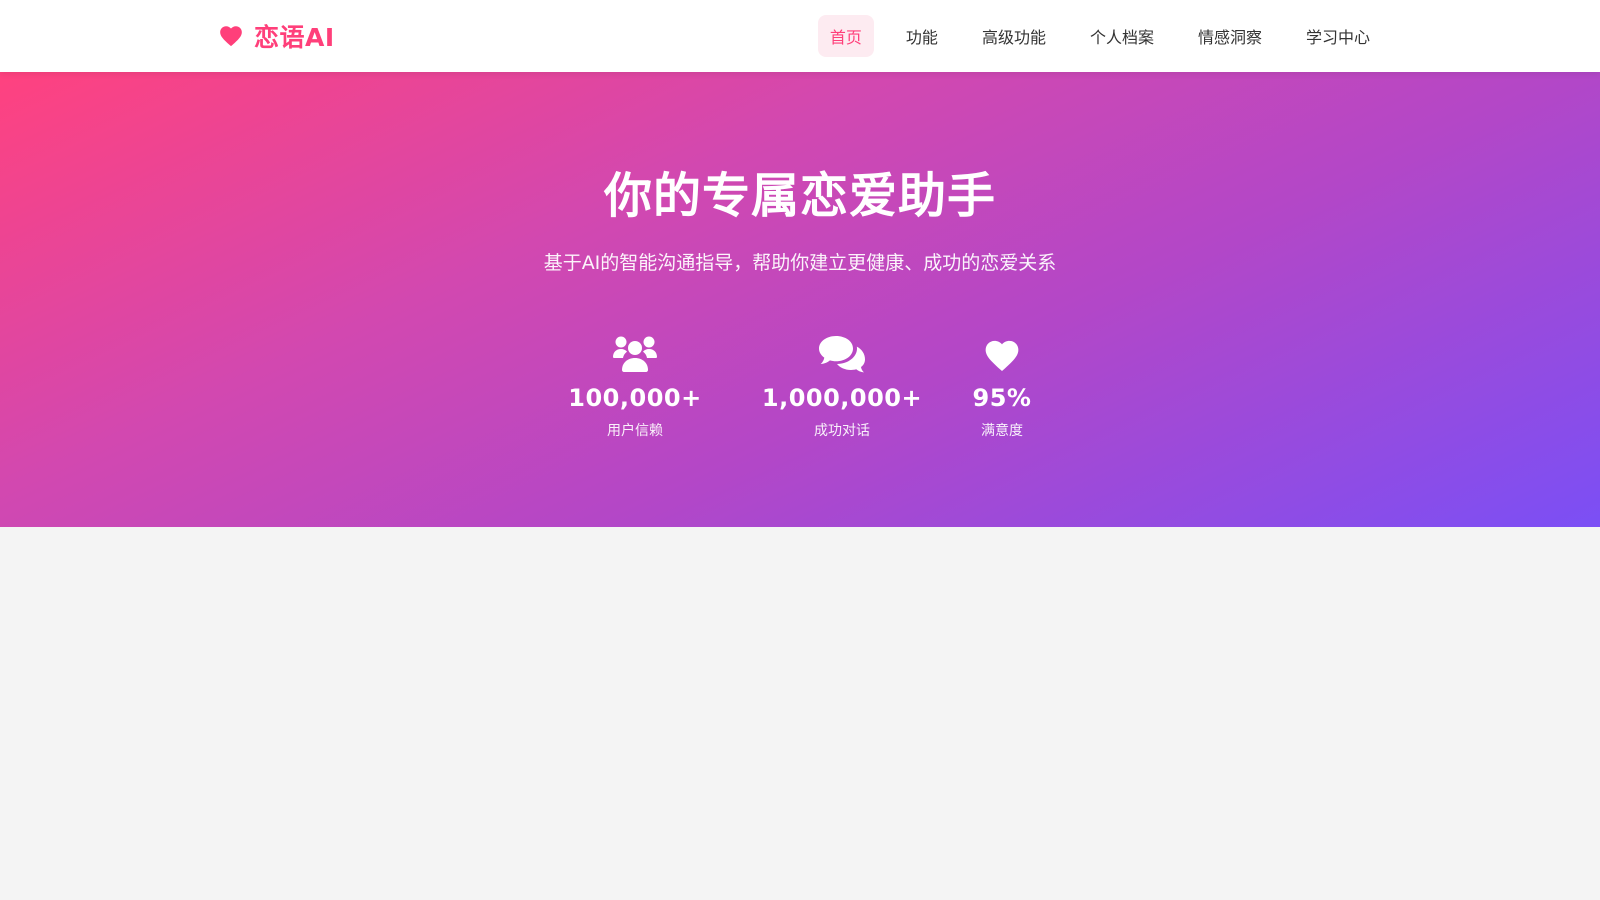 The height and width of the screenshot is (900, 1600). I want to click on stat-users: 100,000+ 用户信赖, so click(635, 387).